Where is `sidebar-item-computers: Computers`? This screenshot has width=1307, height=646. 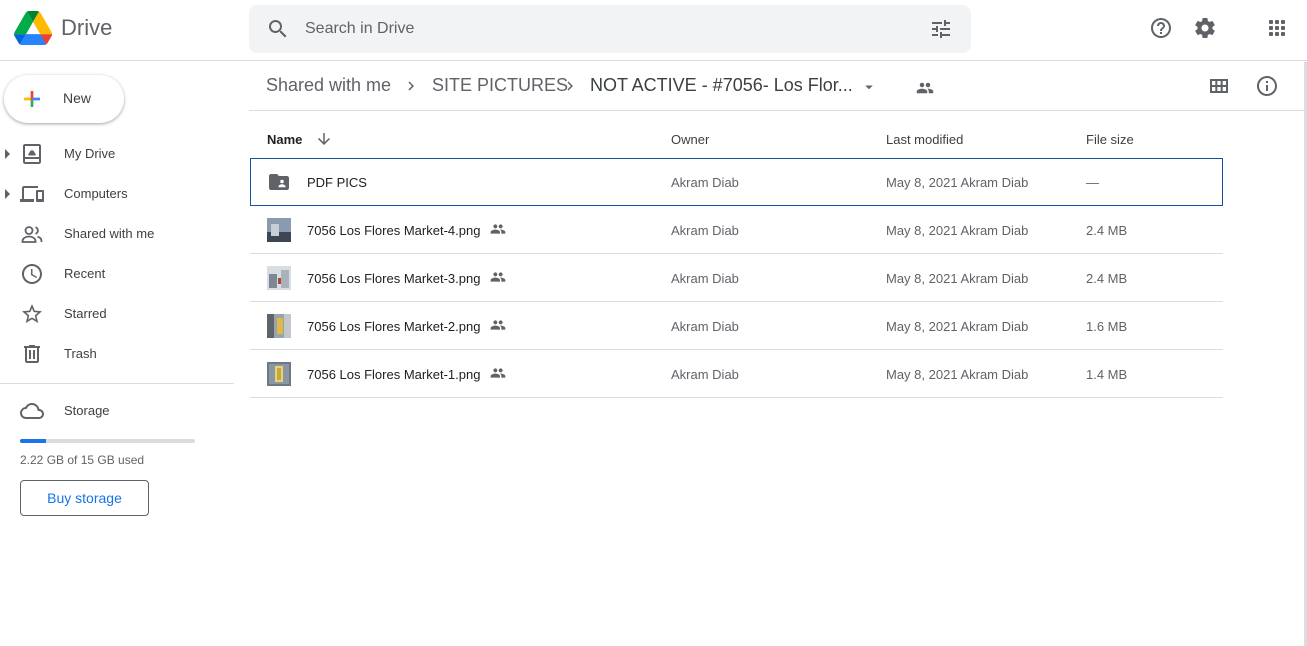 sidebar-item-computers: Computers is located at coordinates (117, 194).